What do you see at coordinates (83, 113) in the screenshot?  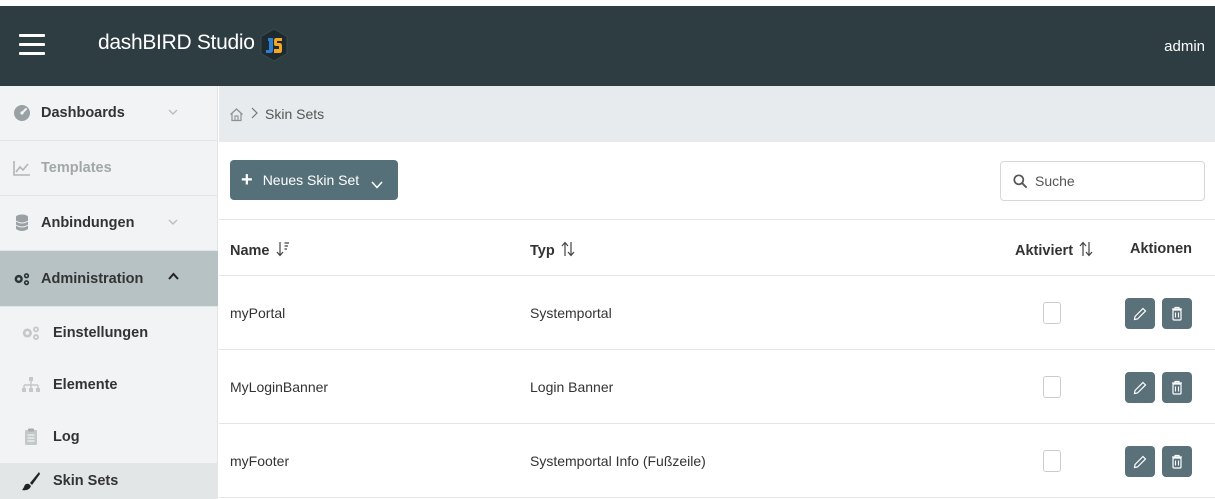 I see `sidebar-item-label: Dashboards` at bounding box center [83, 113].